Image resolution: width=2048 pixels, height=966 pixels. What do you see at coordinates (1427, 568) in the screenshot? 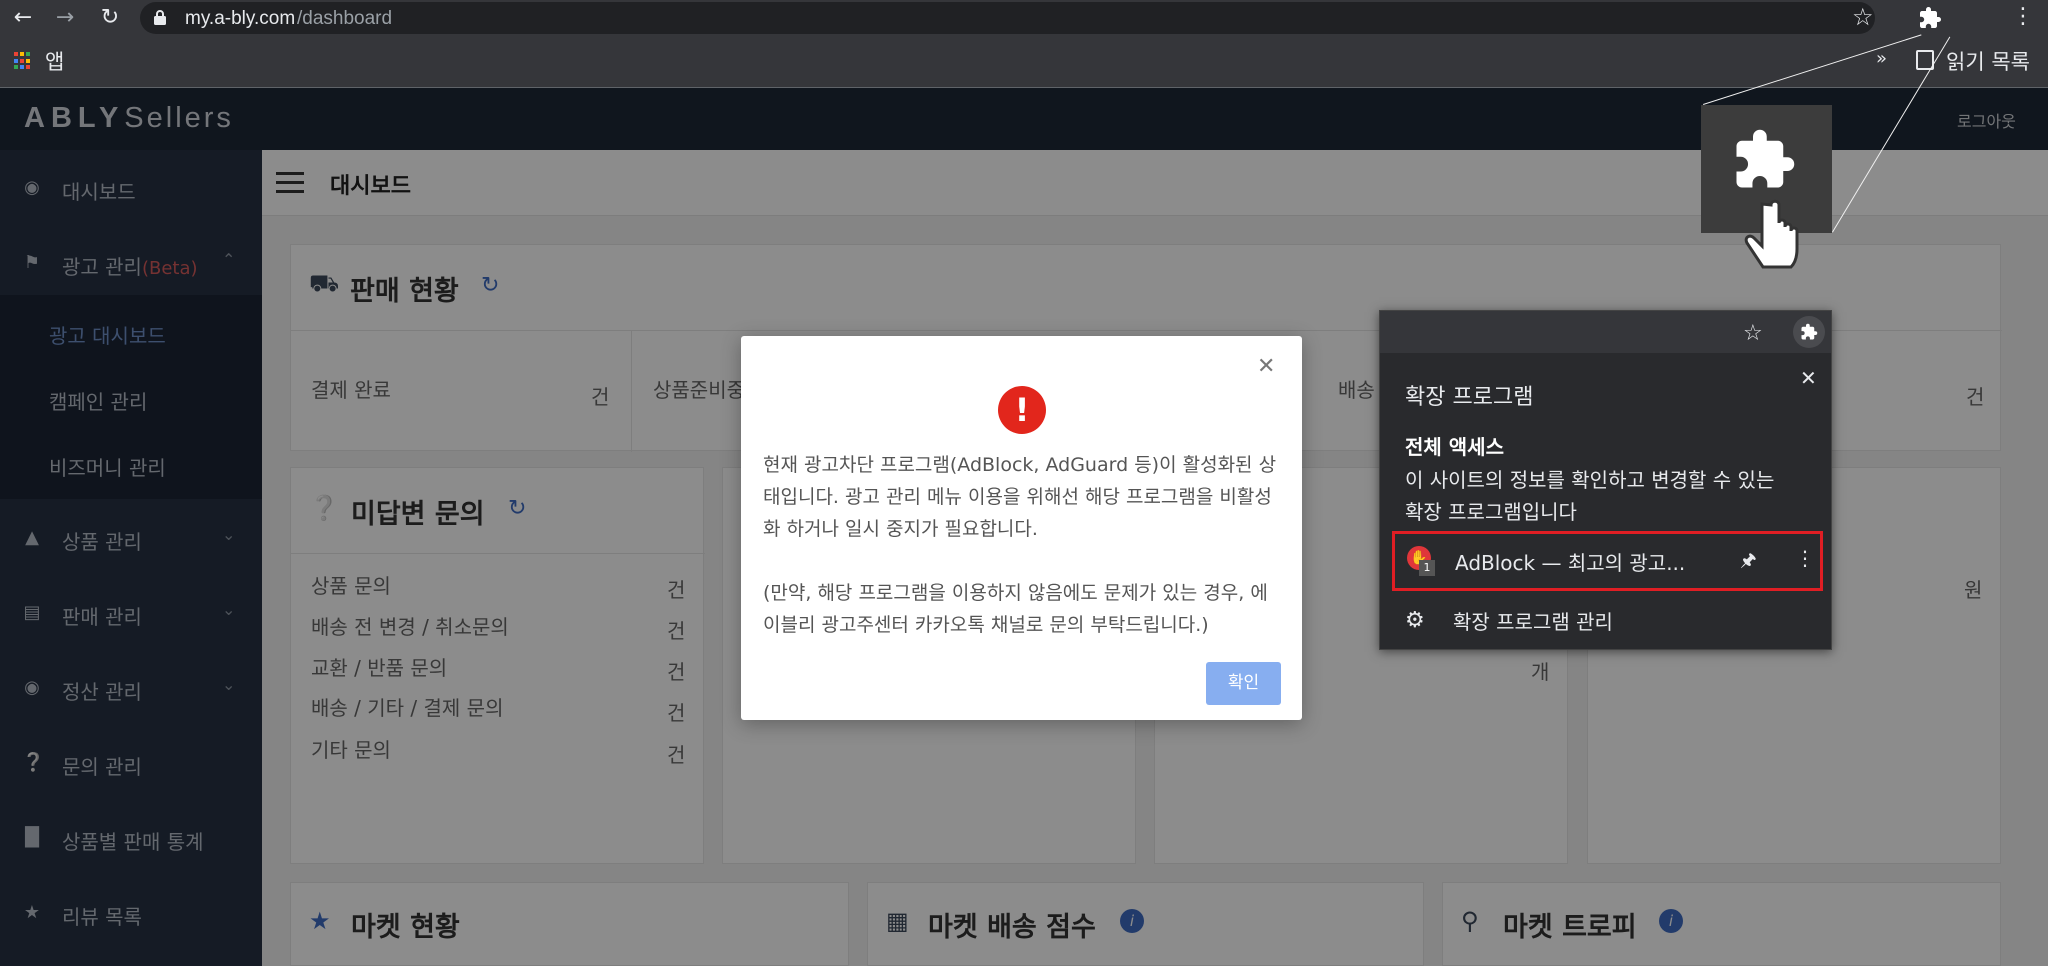
I see `adblock-badge: 1` at bounding box center [1427, 568].